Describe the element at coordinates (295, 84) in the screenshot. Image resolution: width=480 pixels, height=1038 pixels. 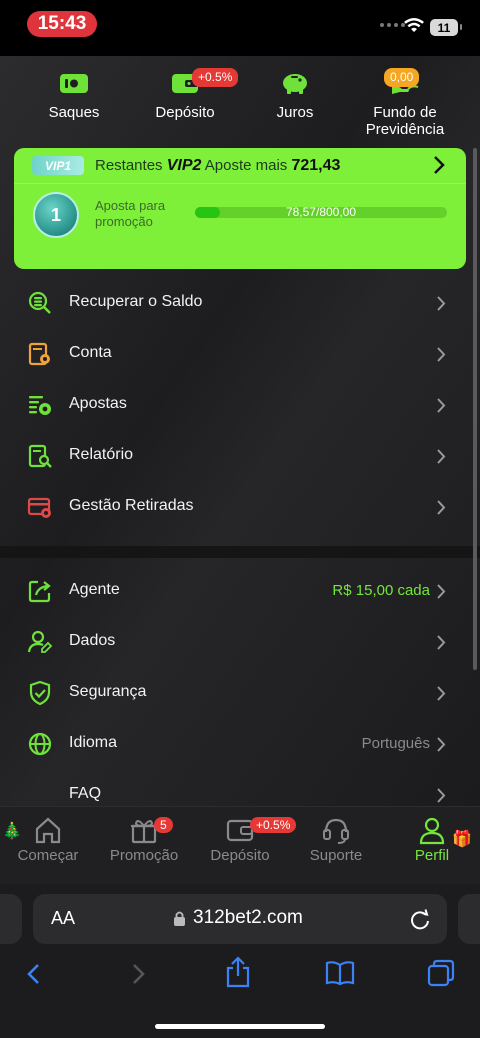
I see `piggy-bank-icon` at that location.